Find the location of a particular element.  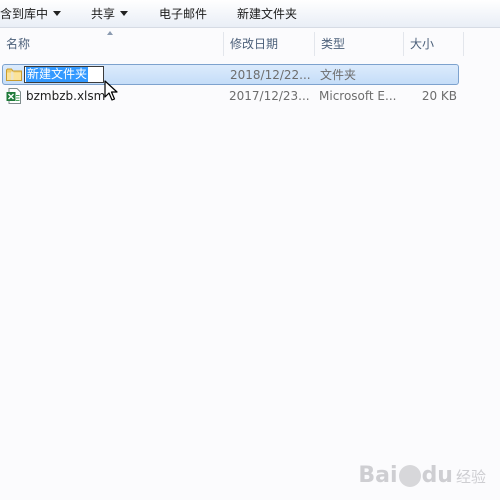

baidu-jingyan-watermark: Bai du 经验 is located at coordinates (422, 475).